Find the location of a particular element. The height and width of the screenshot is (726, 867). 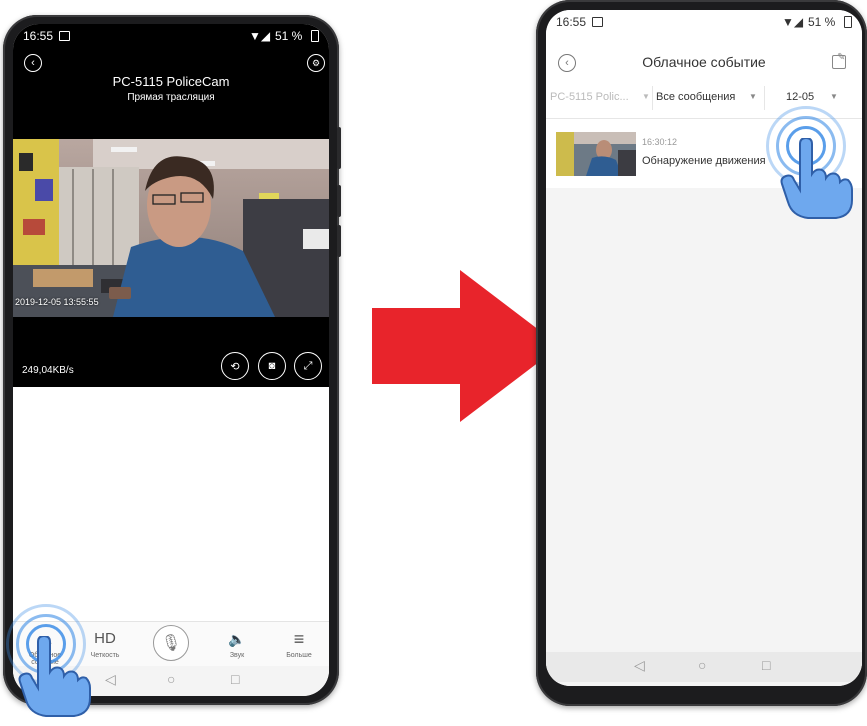

menu-icon: ≡ is located at coordinates (299, 639).